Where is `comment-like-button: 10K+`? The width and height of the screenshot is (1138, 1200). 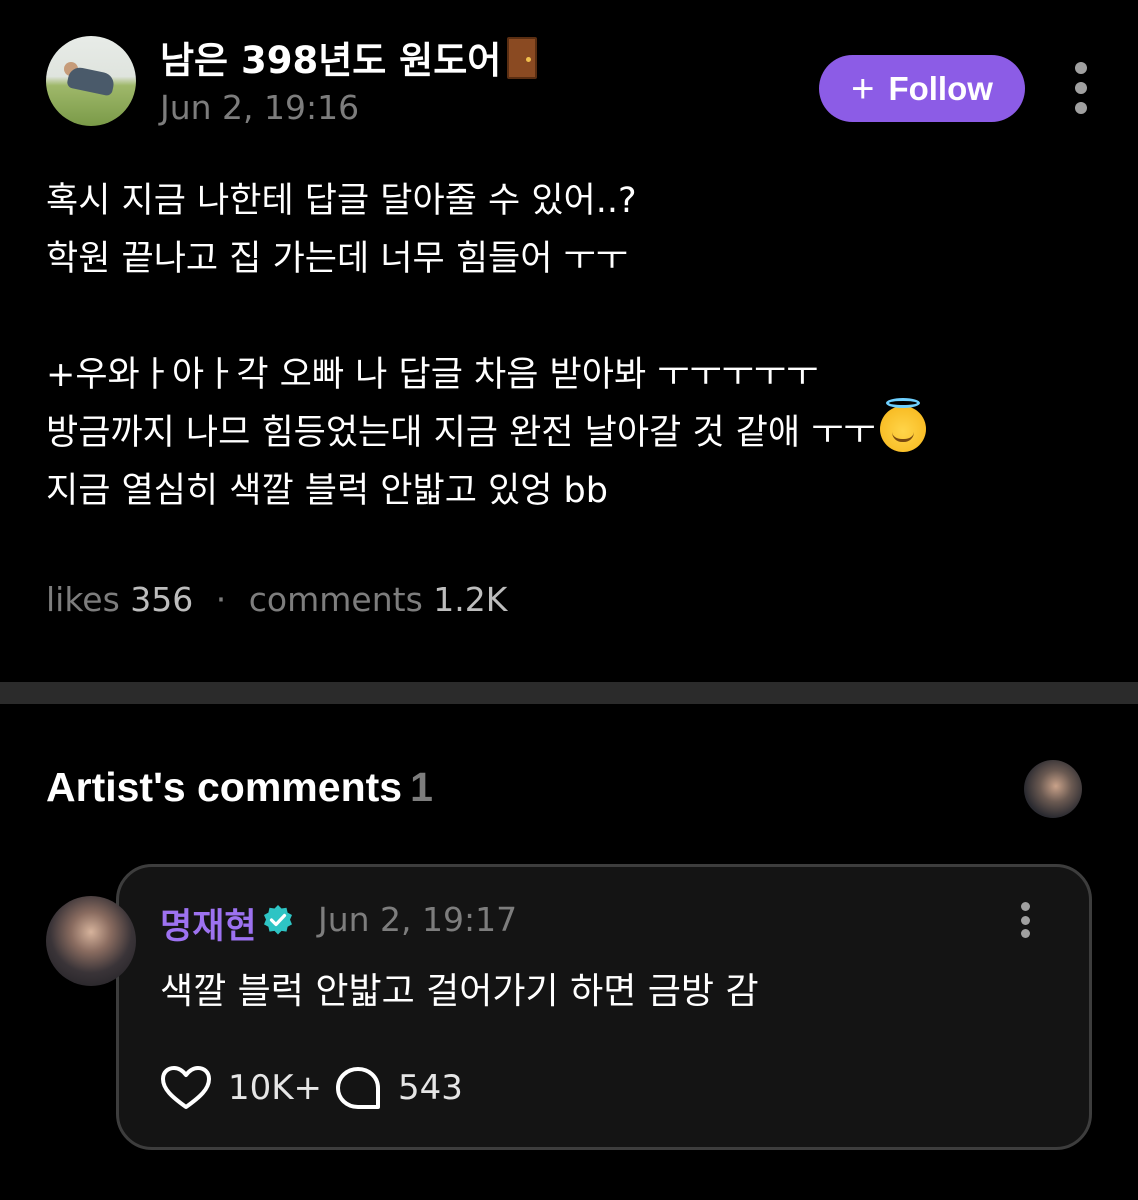
comment-like-button: 10K+ is located at coordinates (241, 1088).